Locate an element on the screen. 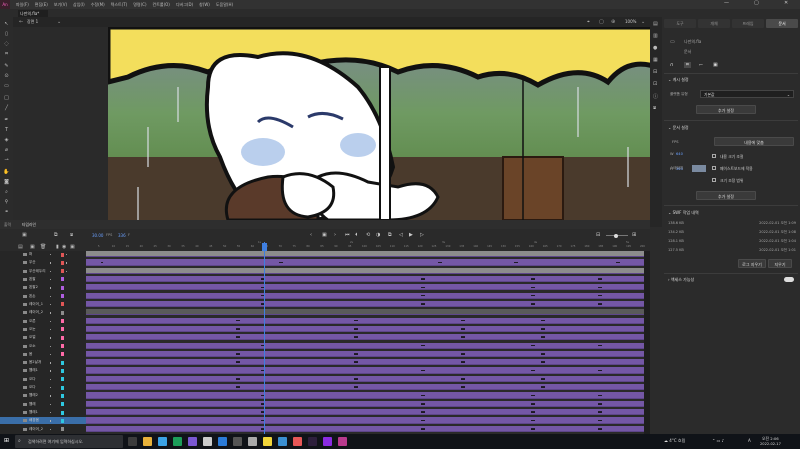 Image resolution: width=800 pixels, height=449 pixels. camera-tool-icon: ◙ is located at coordinates (6, 182).